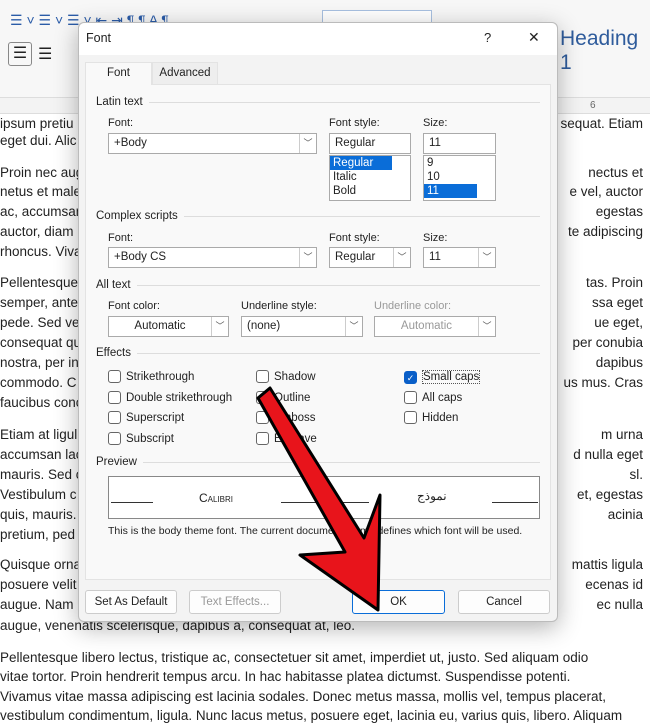  Describe the element at coordinates (319, 499) in the screenshot. I see `red-arrow-annotation` at that location.